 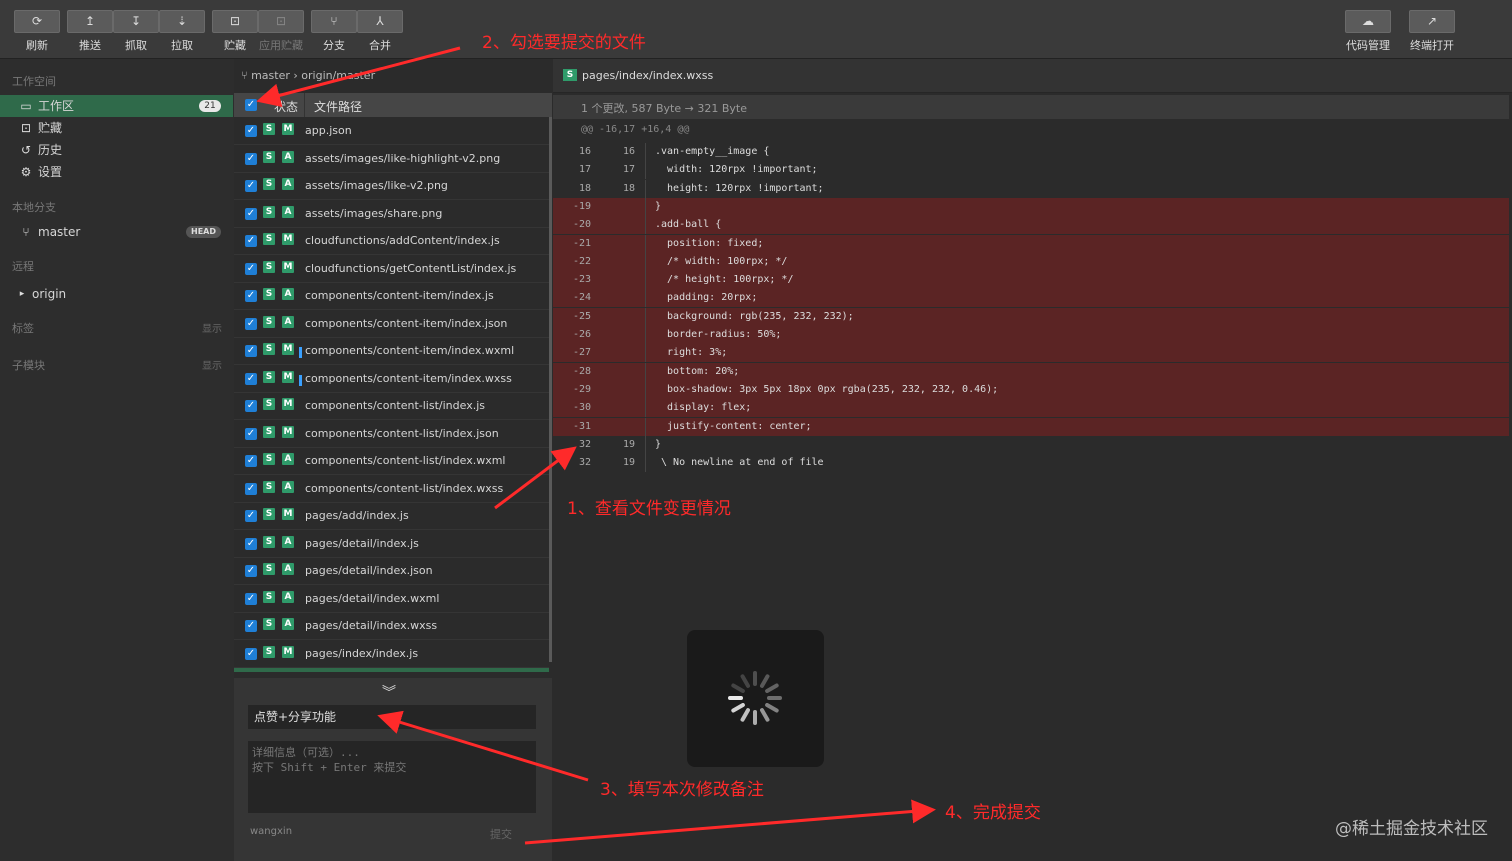 What do you see at coordinates (1411, 829) in the screenshot?
I see `watermark: @稀土掘金技术社区` at bounding box center [1411, 829].